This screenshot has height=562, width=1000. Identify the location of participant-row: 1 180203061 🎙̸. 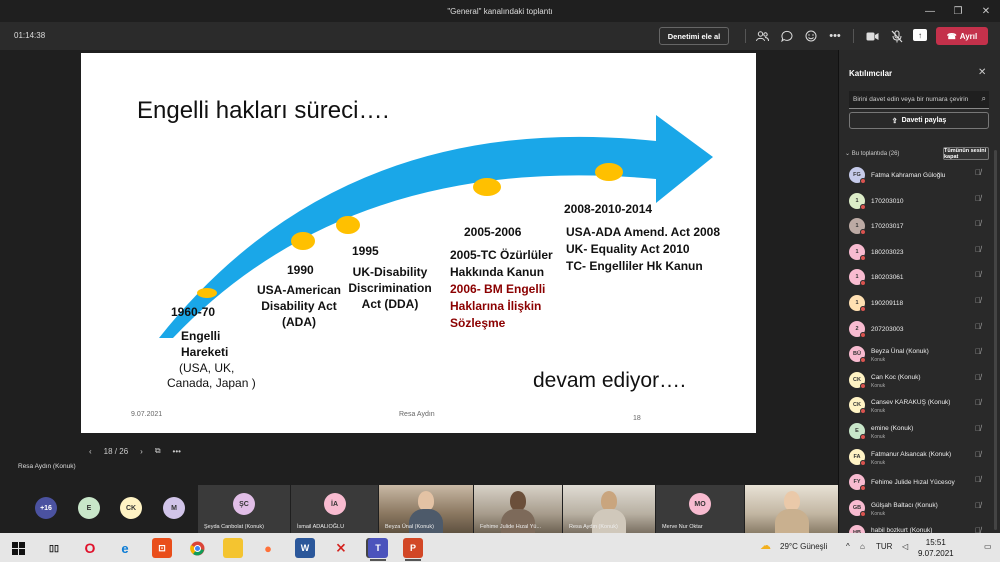
(921, 279).